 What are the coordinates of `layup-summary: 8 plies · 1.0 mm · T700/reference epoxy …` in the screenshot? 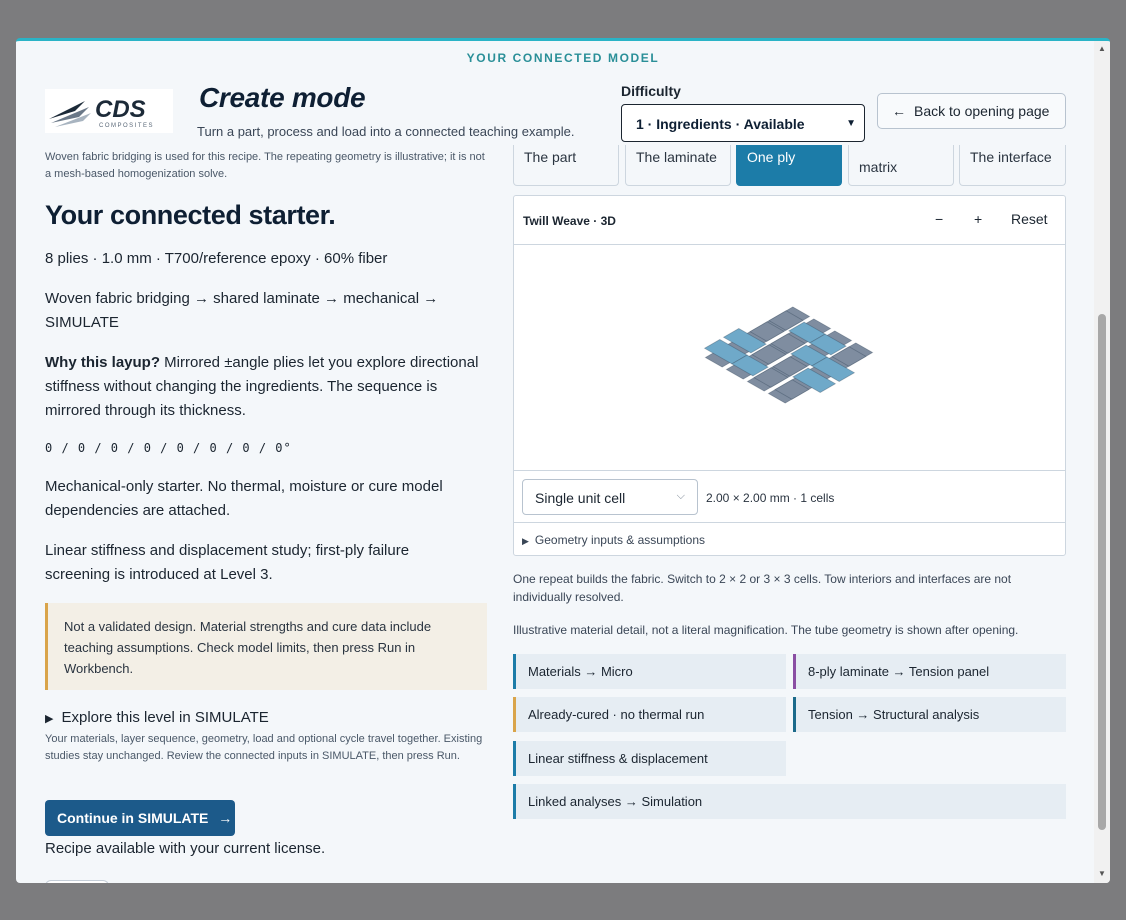 It's located at (216, 258).